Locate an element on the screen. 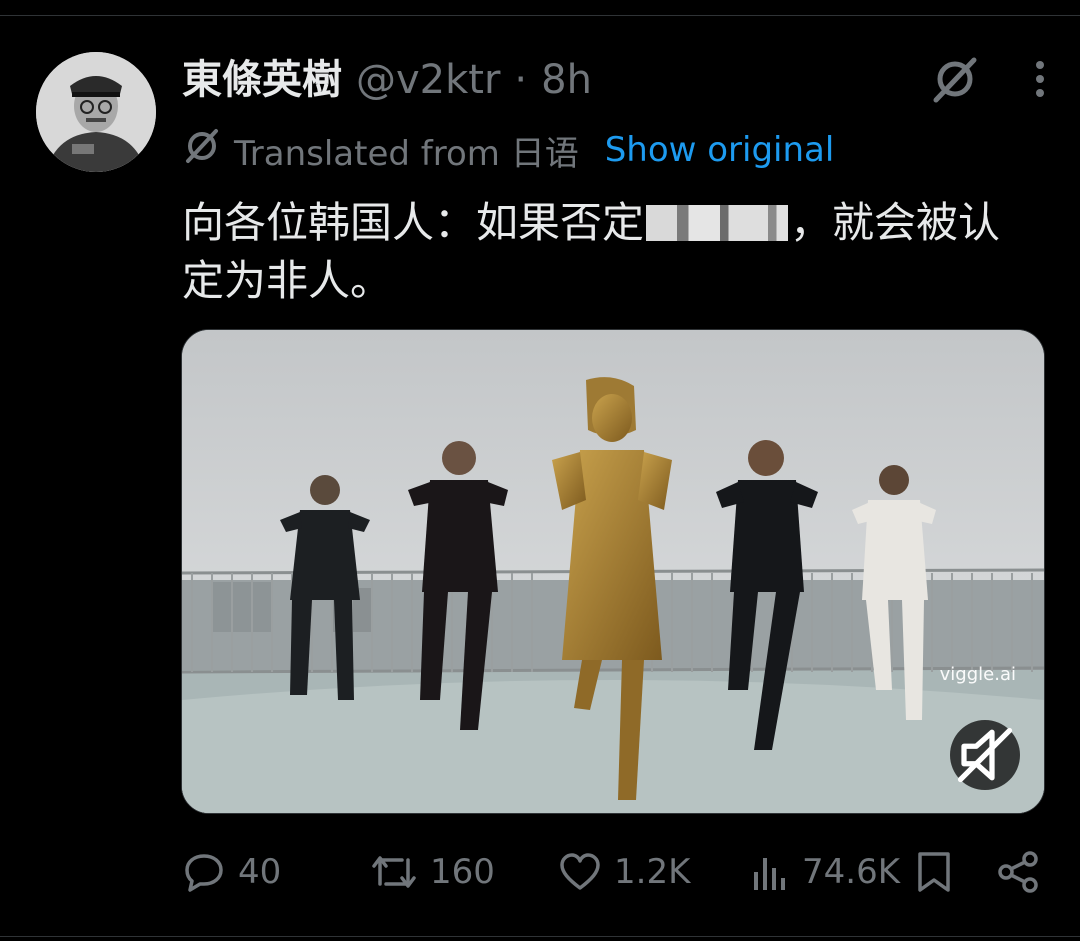 This screenshot has width=1080, height=941. grok-slash-icon is located at coordinates (955, 79).